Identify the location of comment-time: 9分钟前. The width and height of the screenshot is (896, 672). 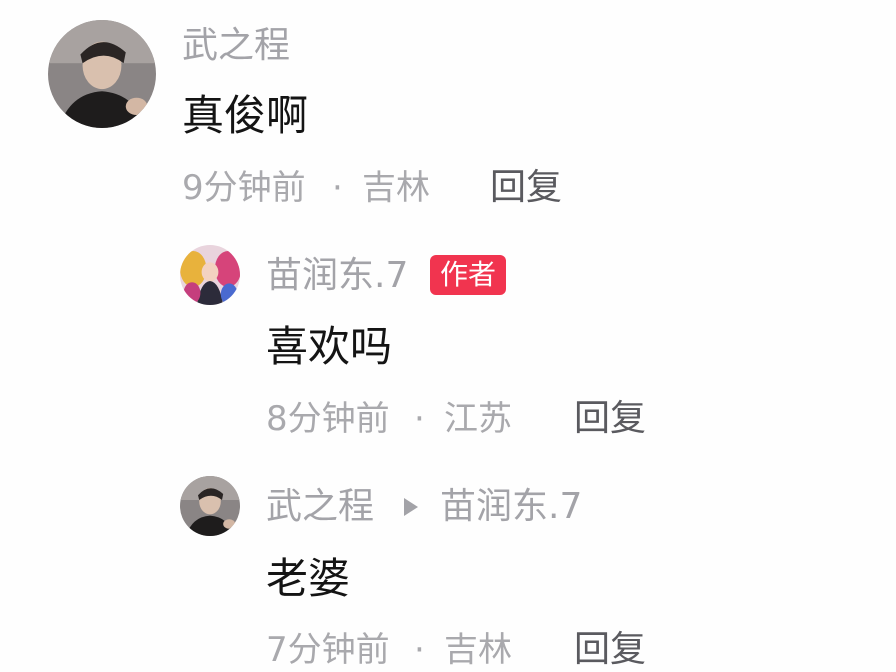
(244, 188).